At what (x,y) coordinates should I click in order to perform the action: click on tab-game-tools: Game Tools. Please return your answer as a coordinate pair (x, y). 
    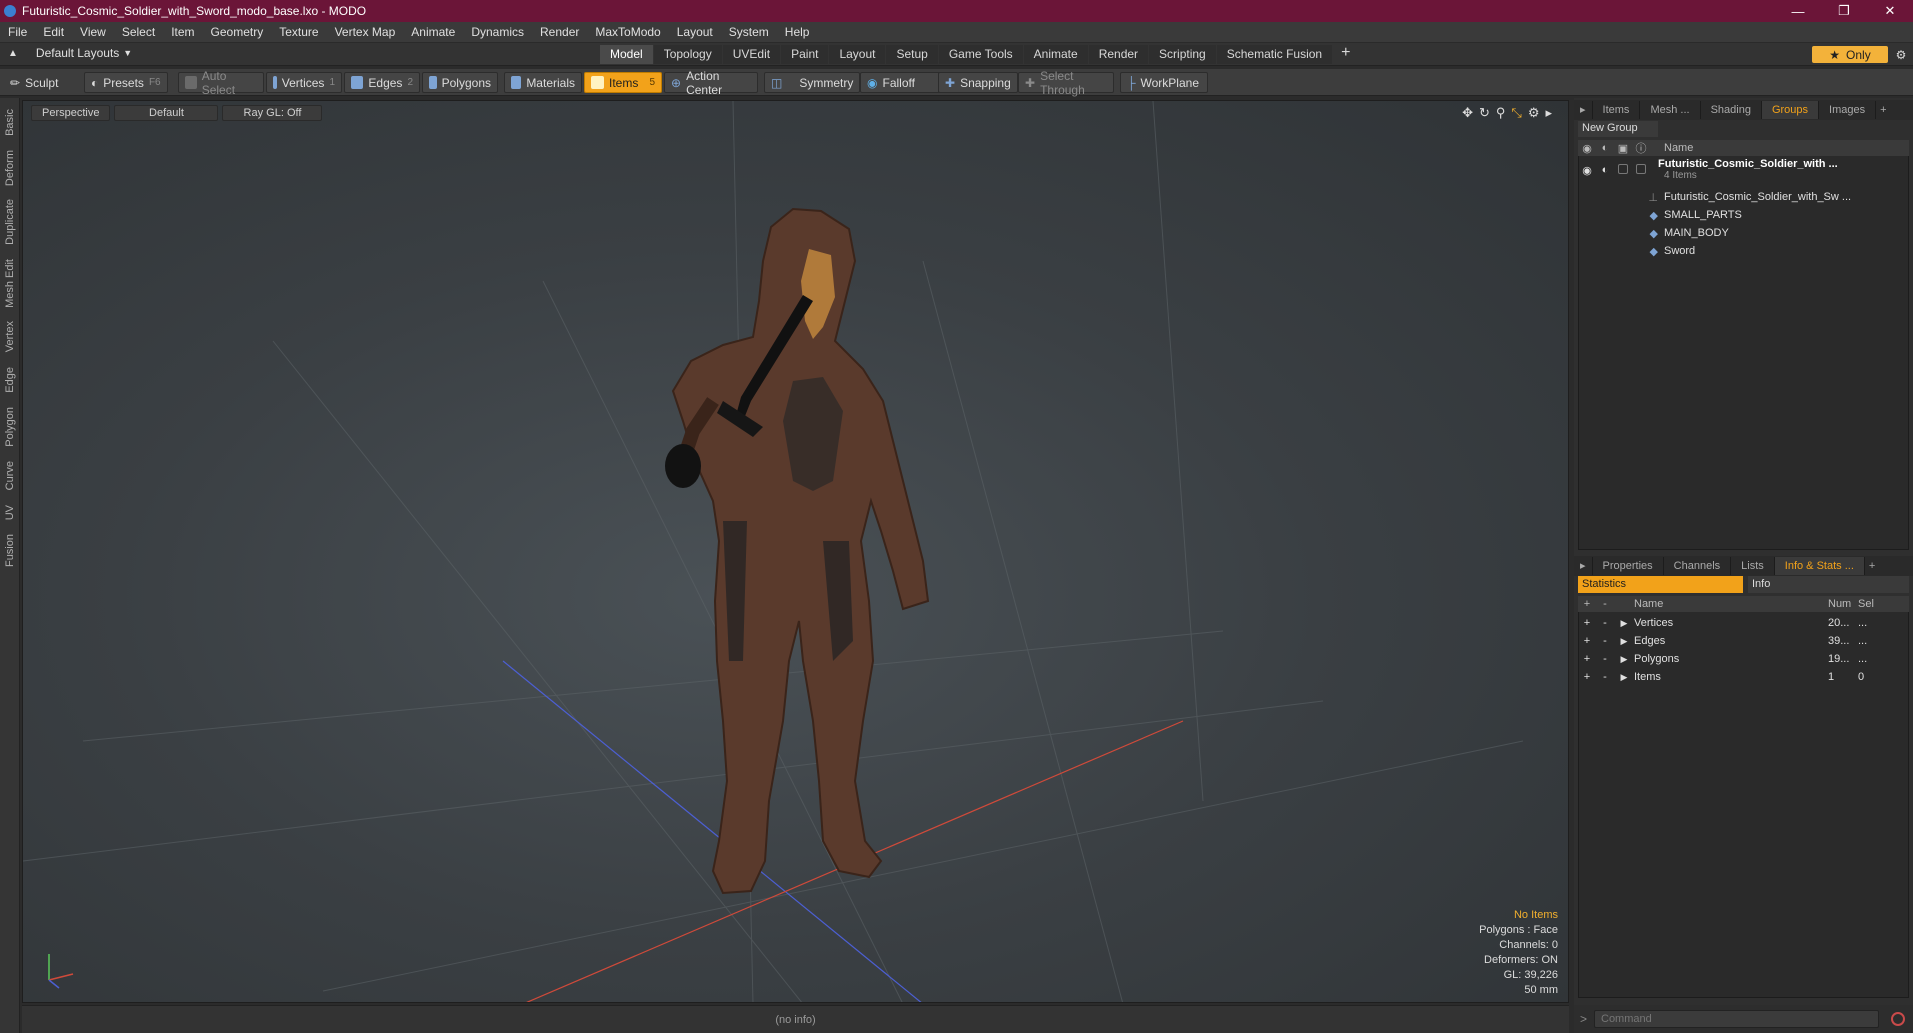
    Looking at the image, I should click on (980, 54).